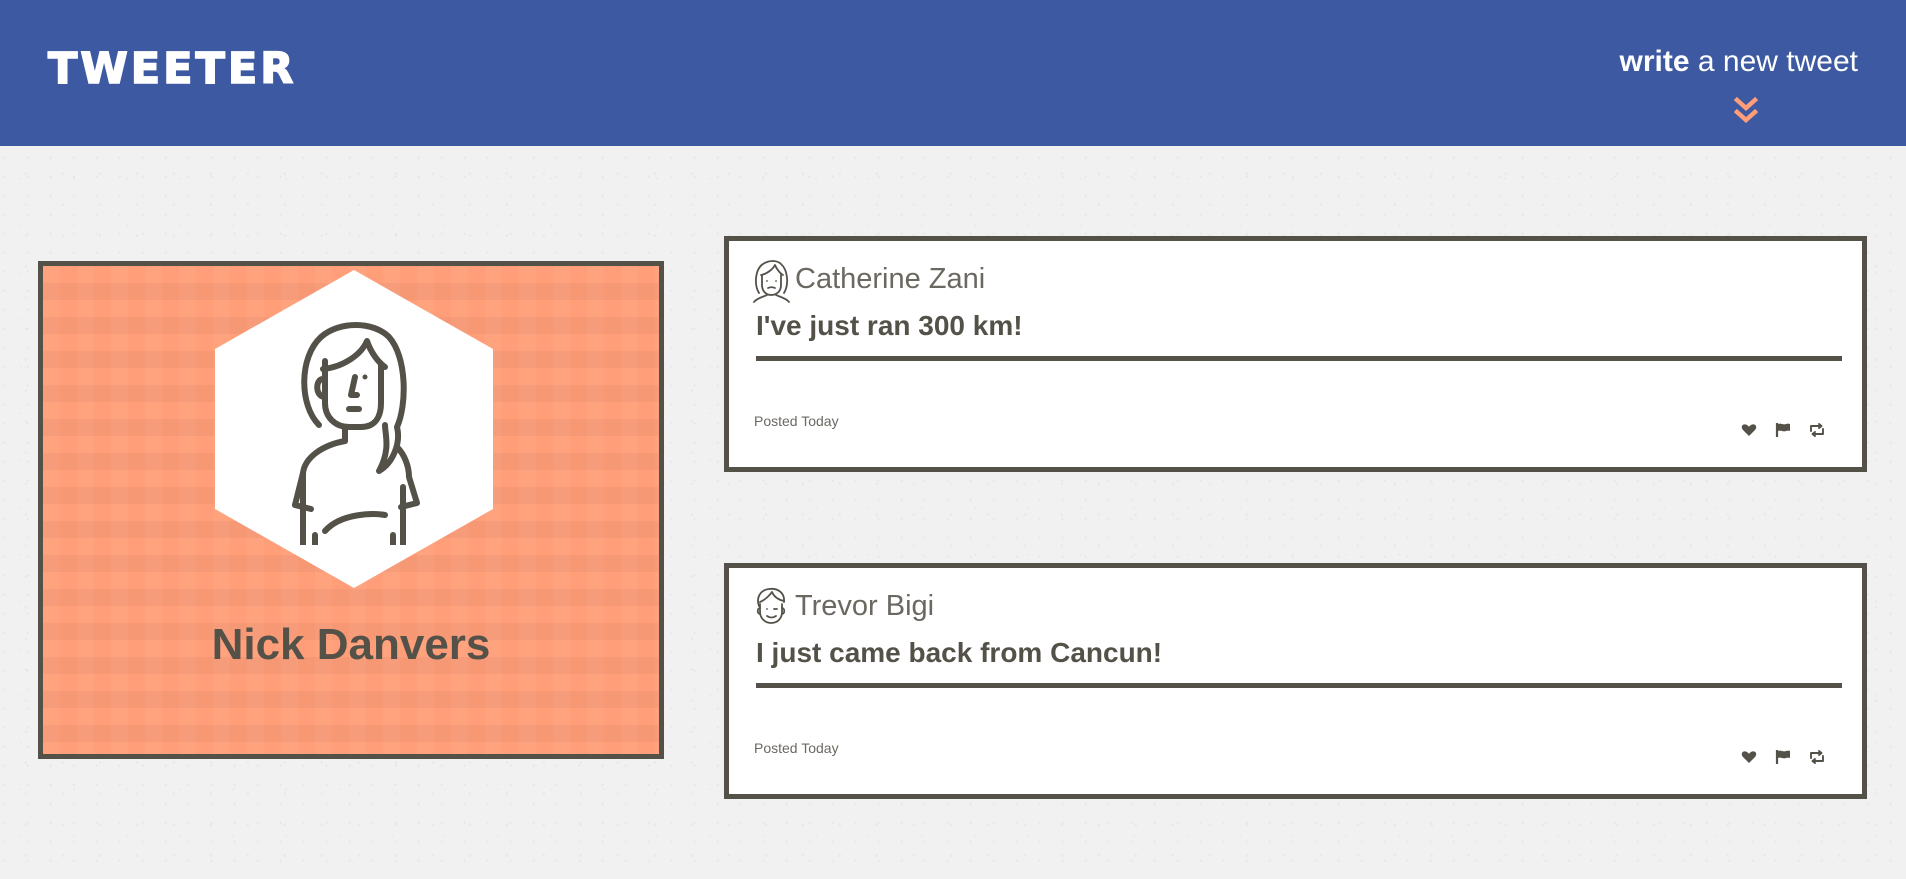 The image size is (1906, 879). What do you see at coordinates (351, 644) in the screenshot?
I see `profile-name: Nick Danvers` at bounding box center [351, 644].